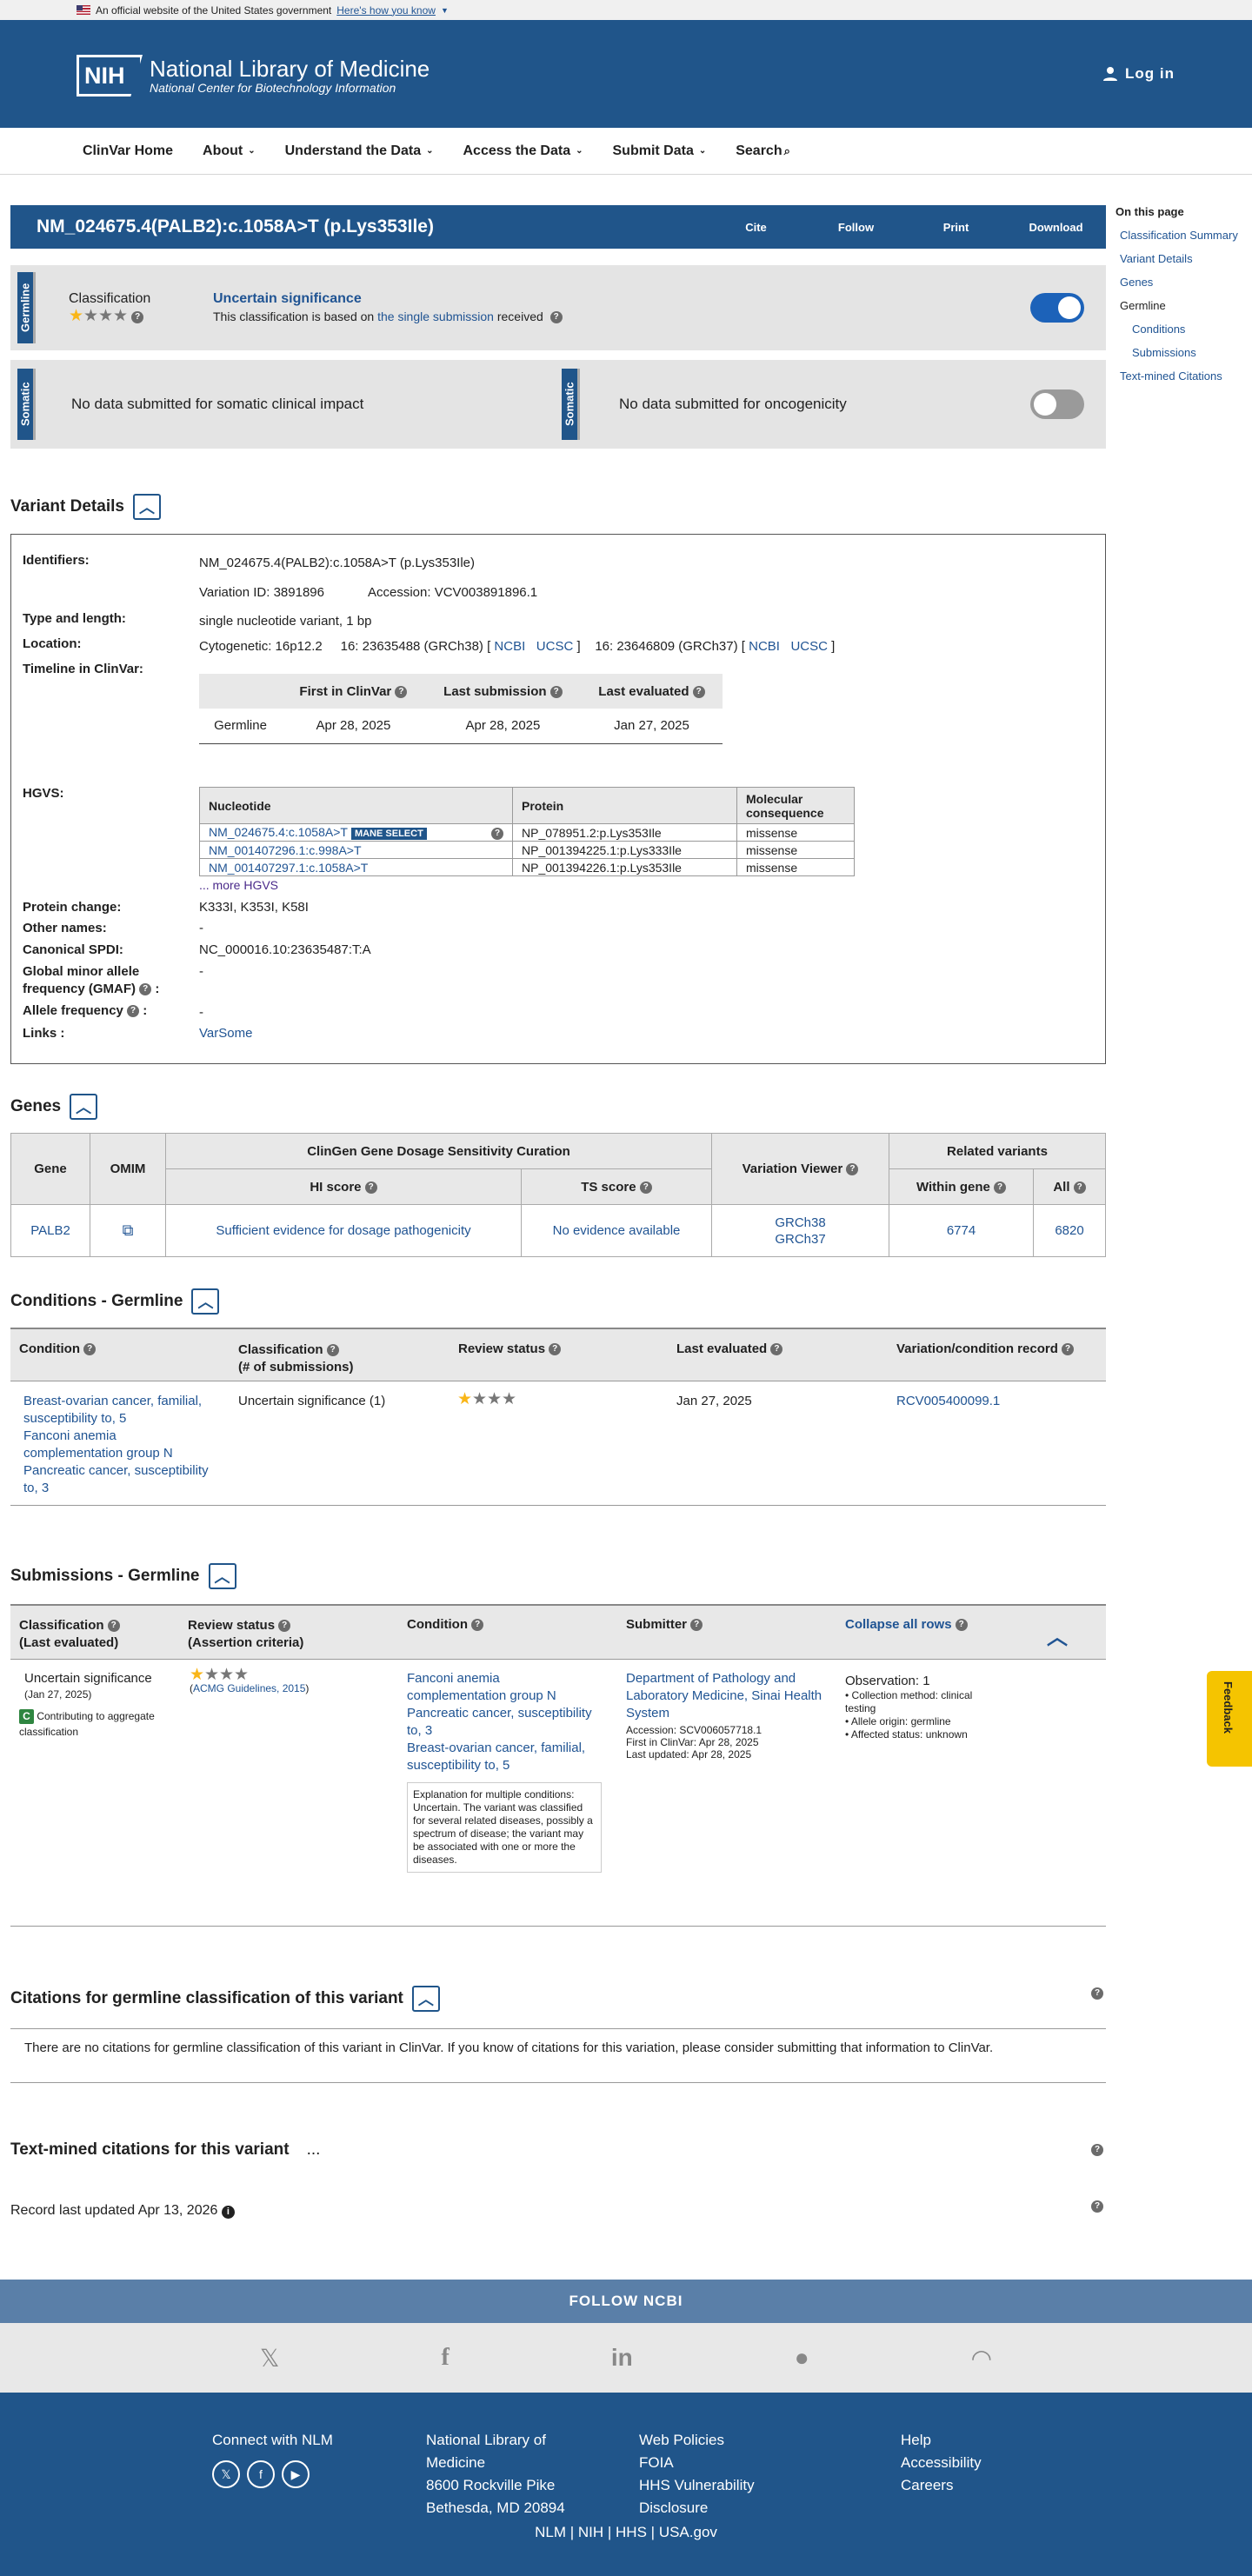 The width and height of the screenshot is (1252, 2576). What do you see at coordinates (386, 10) in the screenshot?
I see `how-you-know-link: Here's how you know` at bounding box center [386, 10].